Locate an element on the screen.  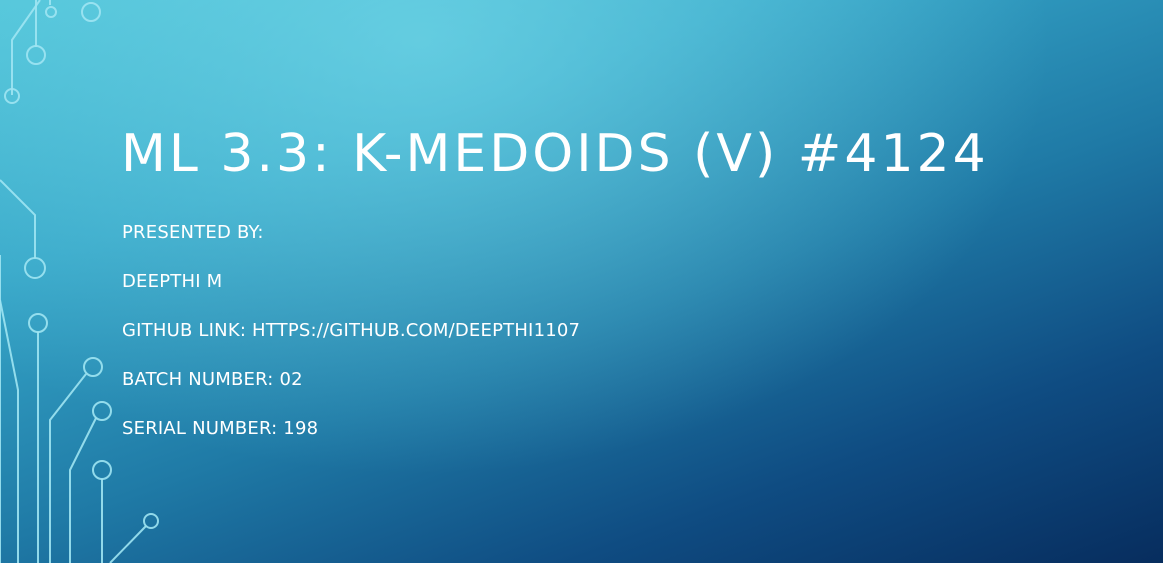
presenter-name: DEEPTHI M is located at coordinates (172, 281).